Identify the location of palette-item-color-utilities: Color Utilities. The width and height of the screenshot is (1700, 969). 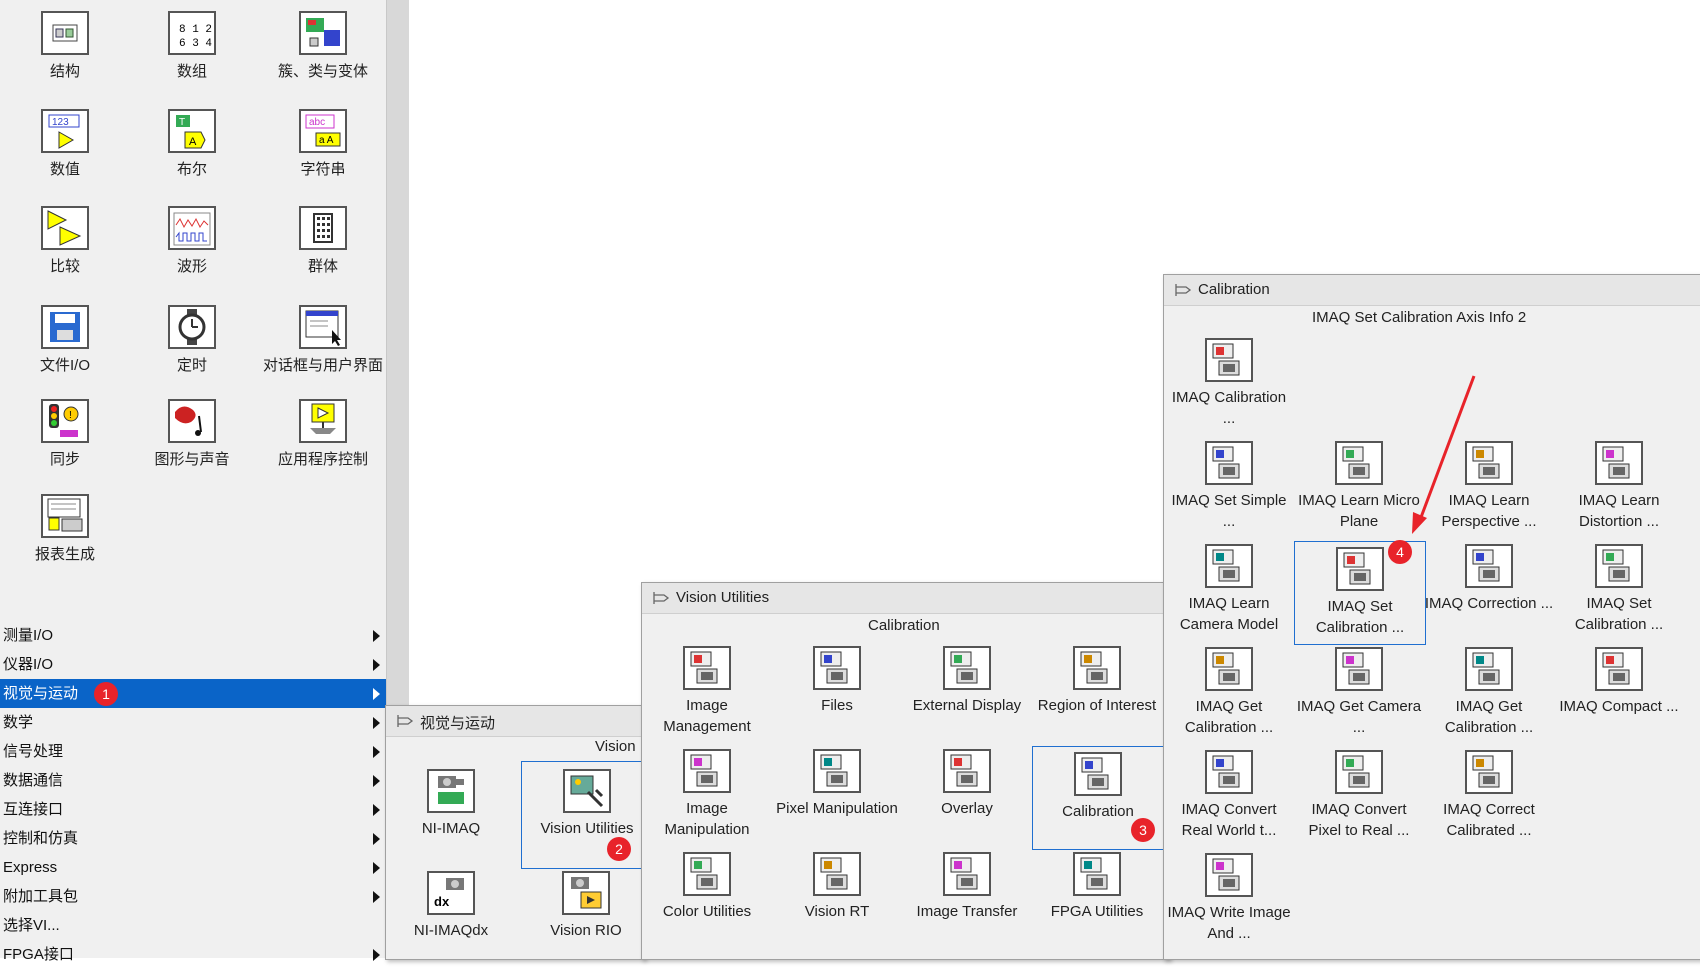
(707, 885).